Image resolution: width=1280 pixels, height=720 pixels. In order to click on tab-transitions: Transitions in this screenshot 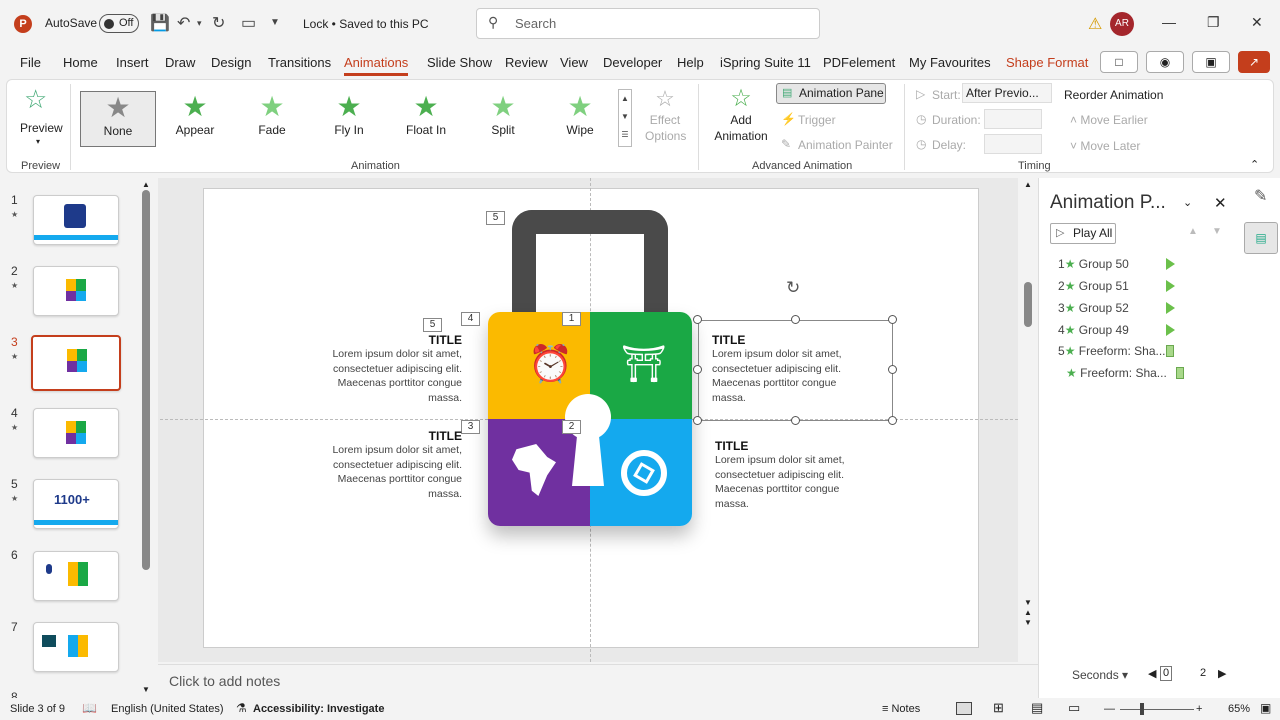, I will do `click(299, 62)`.